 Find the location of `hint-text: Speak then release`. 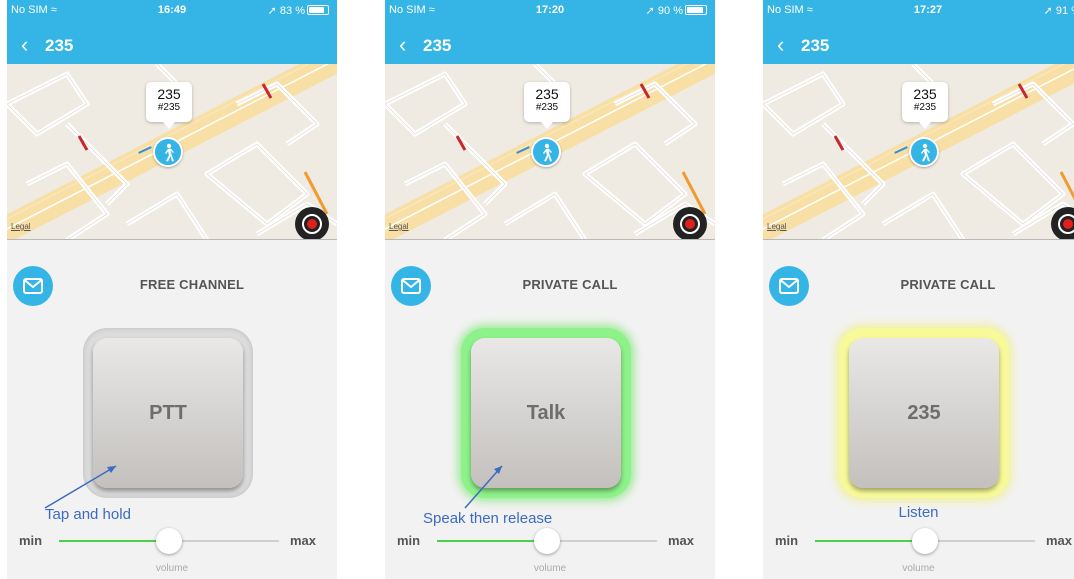

hint-text: Speak then release is located at coordinates (488, 518).